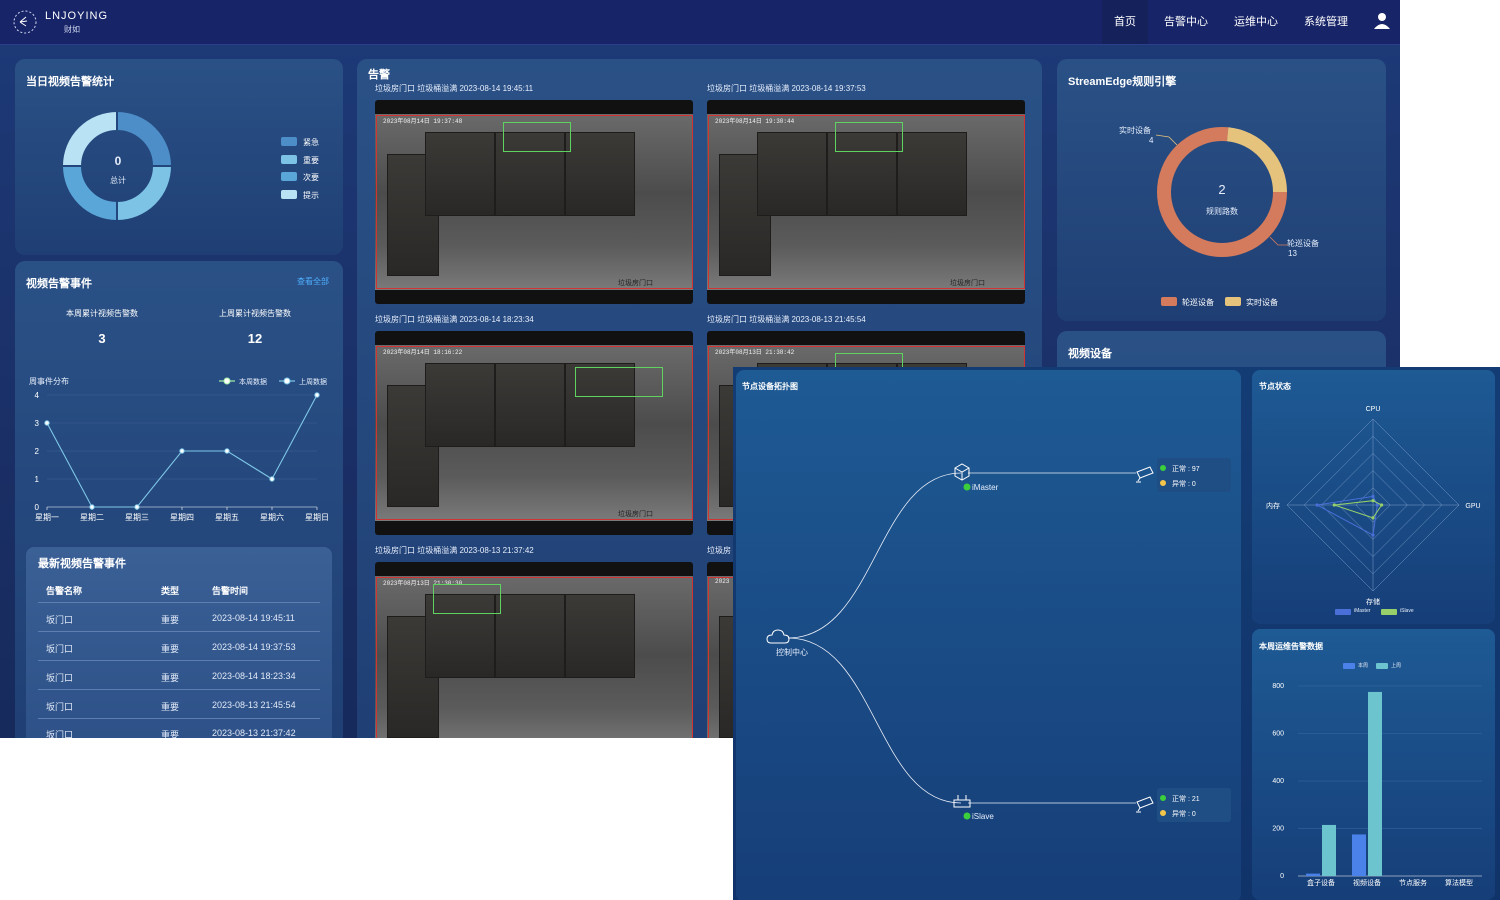  What do you see at coordinates (311, 142) in the screenshot?
I see `legend-urgent: 紧急` at bounding box center [311, 142].